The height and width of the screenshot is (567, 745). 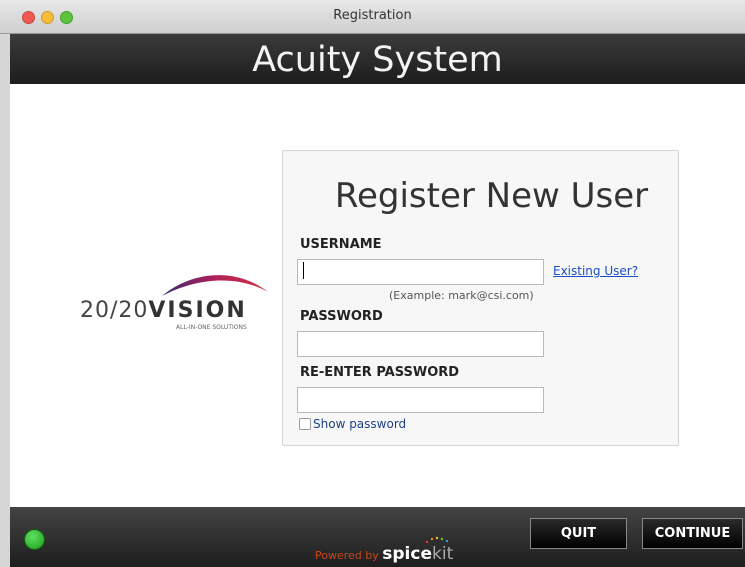 I want to click on status-indicator-icon, so click(x=34, y=539).